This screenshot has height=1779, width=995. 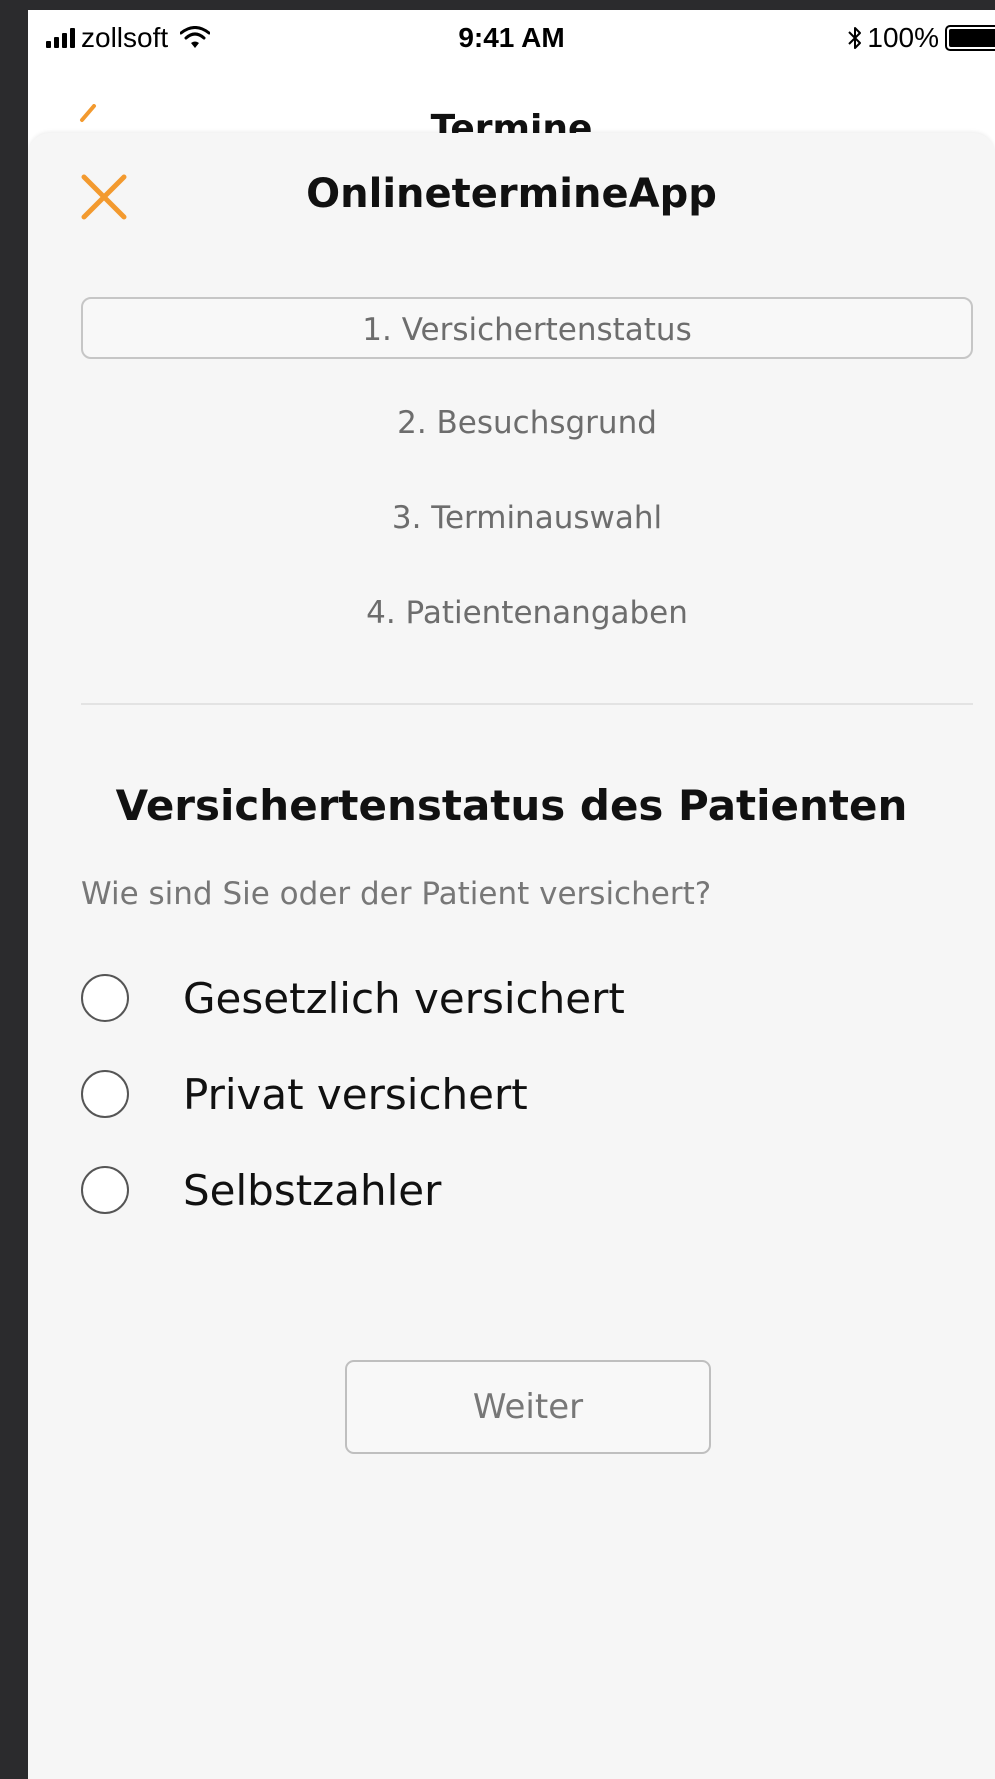 What do you see at coordinates (528, 1407) in the screenshot?
I see `next-button: Weiter` at bounding box center [528, 1407].